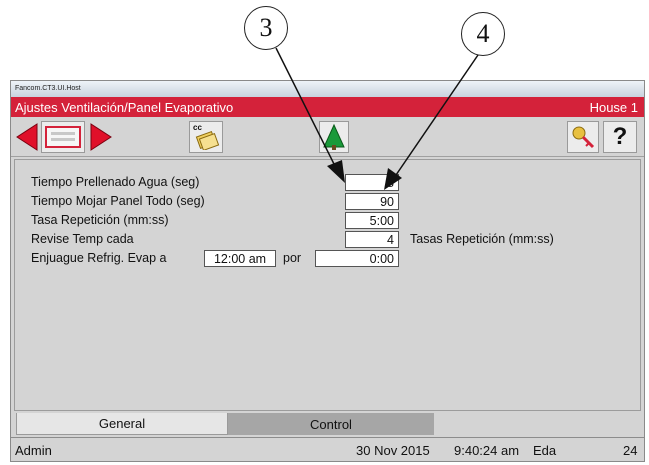 Image resolution: width=649 pixels, height=465 pixels. Describe the element at coordinates (327, 449) in the screenshot. I see `status-bar: Admin 30 Nov 2015 9:40:24 am Eda 24` at that location.